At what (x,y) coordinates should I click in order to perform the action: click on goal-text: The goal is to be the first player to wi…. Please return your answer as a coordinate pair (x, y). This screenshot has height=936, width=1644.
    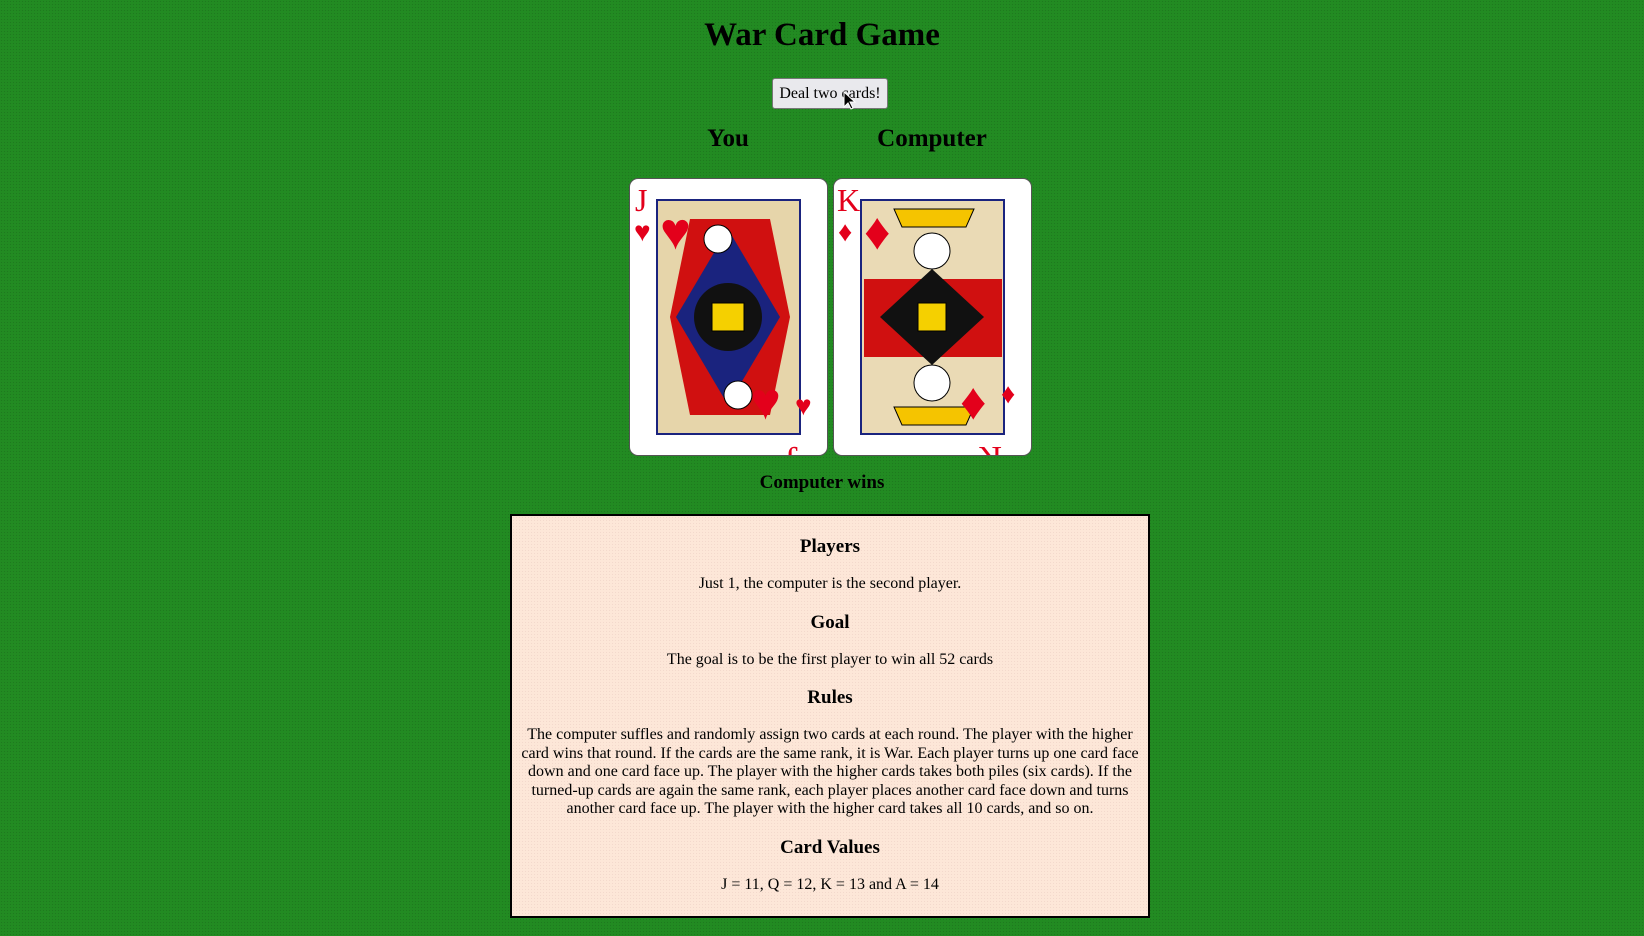
    Looking at the image, I should click on (830, 659).